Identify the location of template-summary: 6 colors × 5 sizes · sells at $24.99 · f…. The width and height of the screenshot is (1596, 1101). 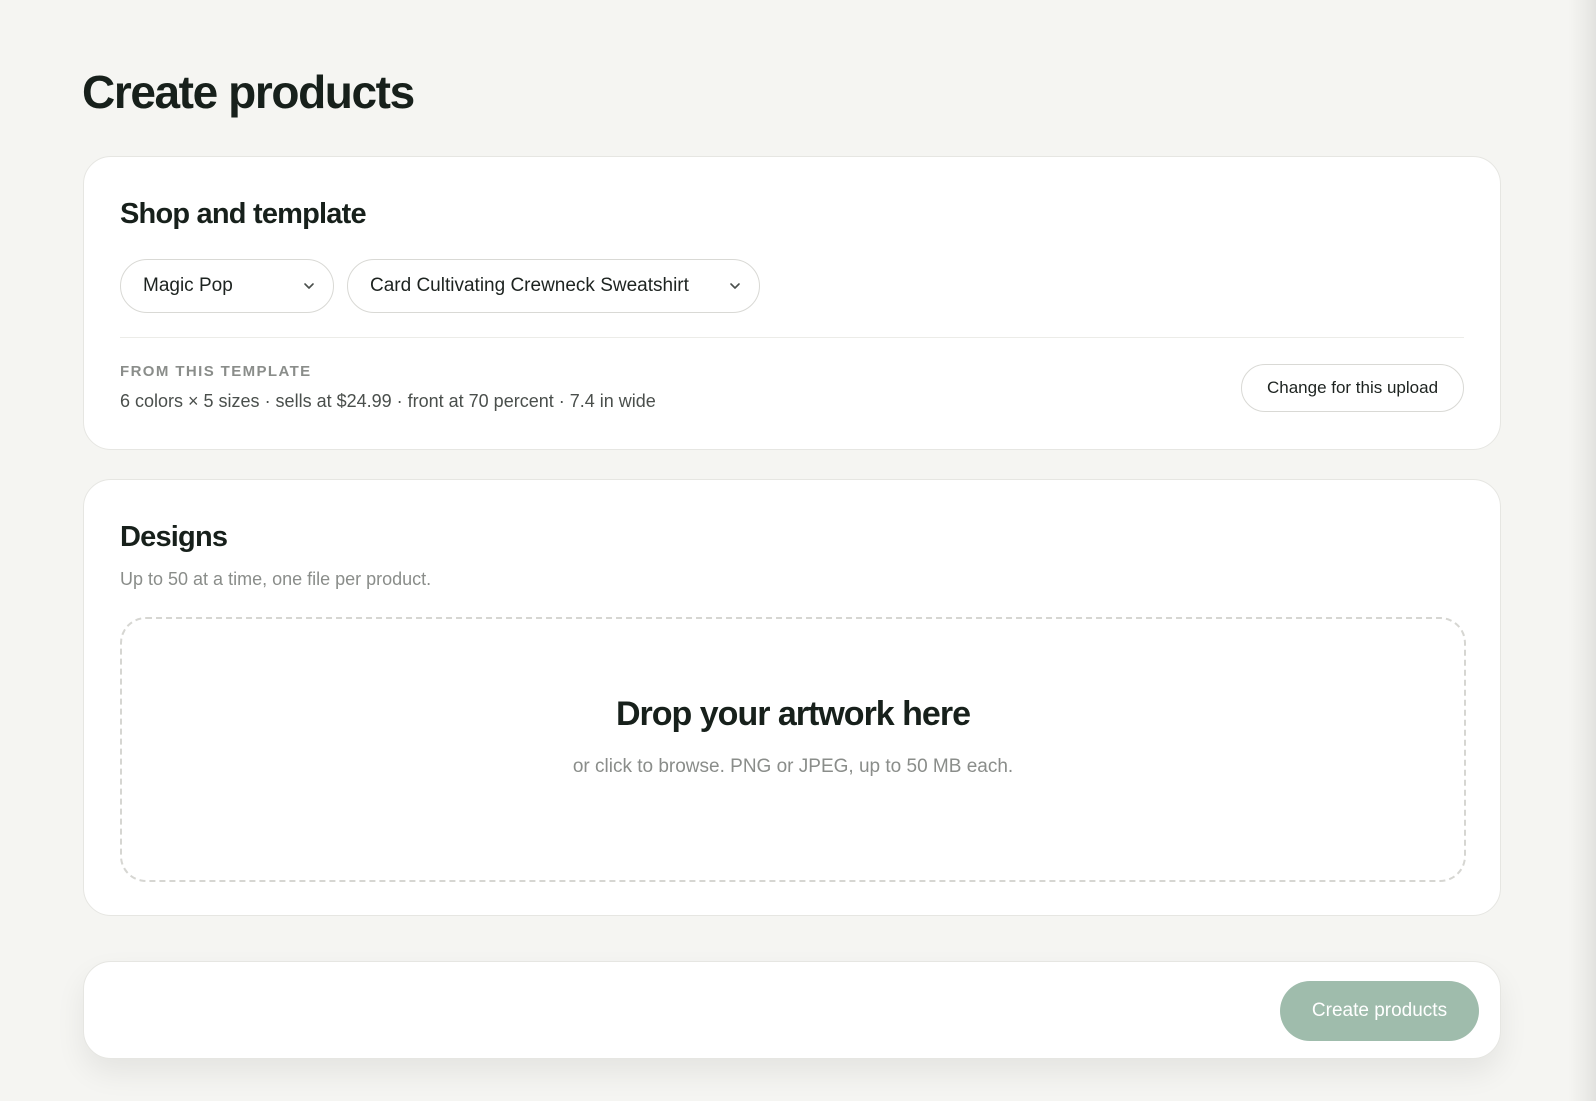
(388, 401).